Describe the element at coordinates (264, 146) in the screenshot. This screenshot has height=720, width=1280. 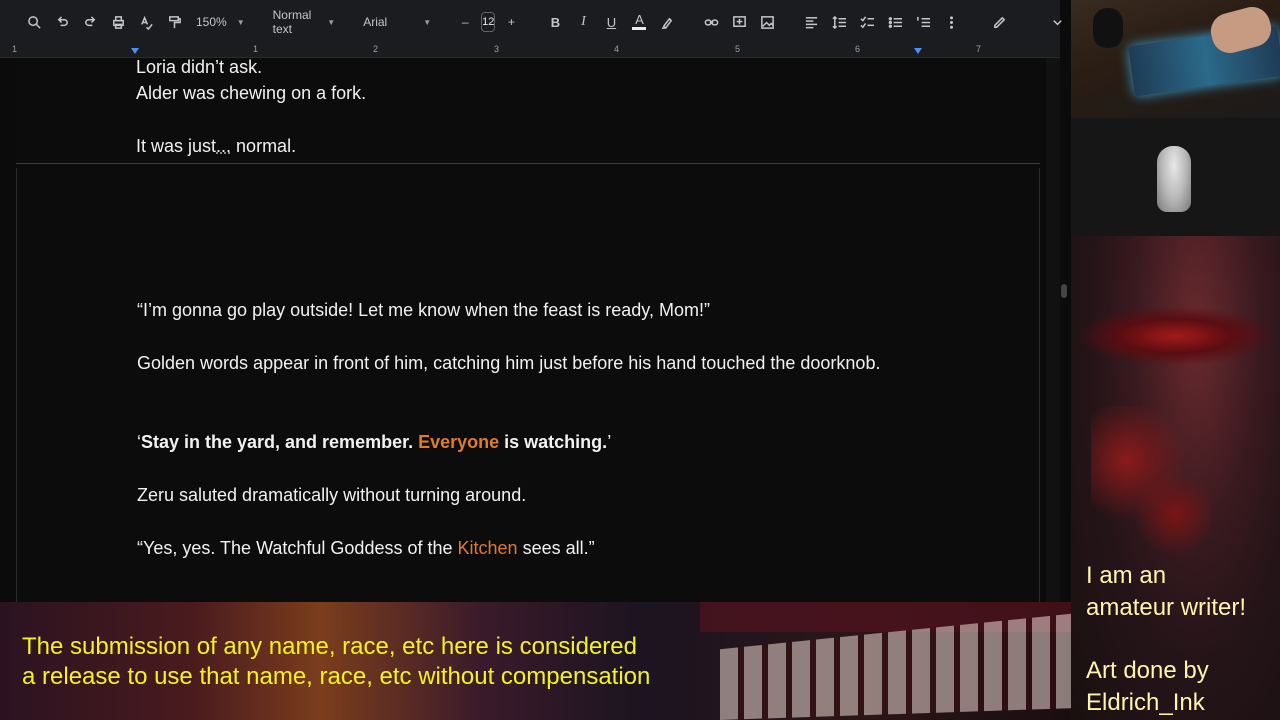
I see `text-run: normal.` at that location.